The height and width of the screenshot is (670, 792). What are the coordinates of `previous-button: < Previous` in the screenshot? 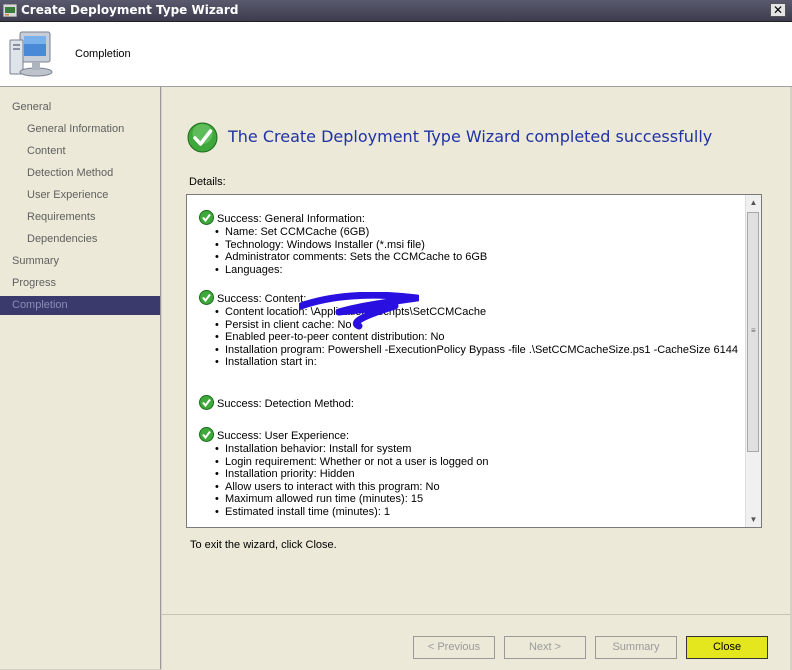 It's located at (454, 647).